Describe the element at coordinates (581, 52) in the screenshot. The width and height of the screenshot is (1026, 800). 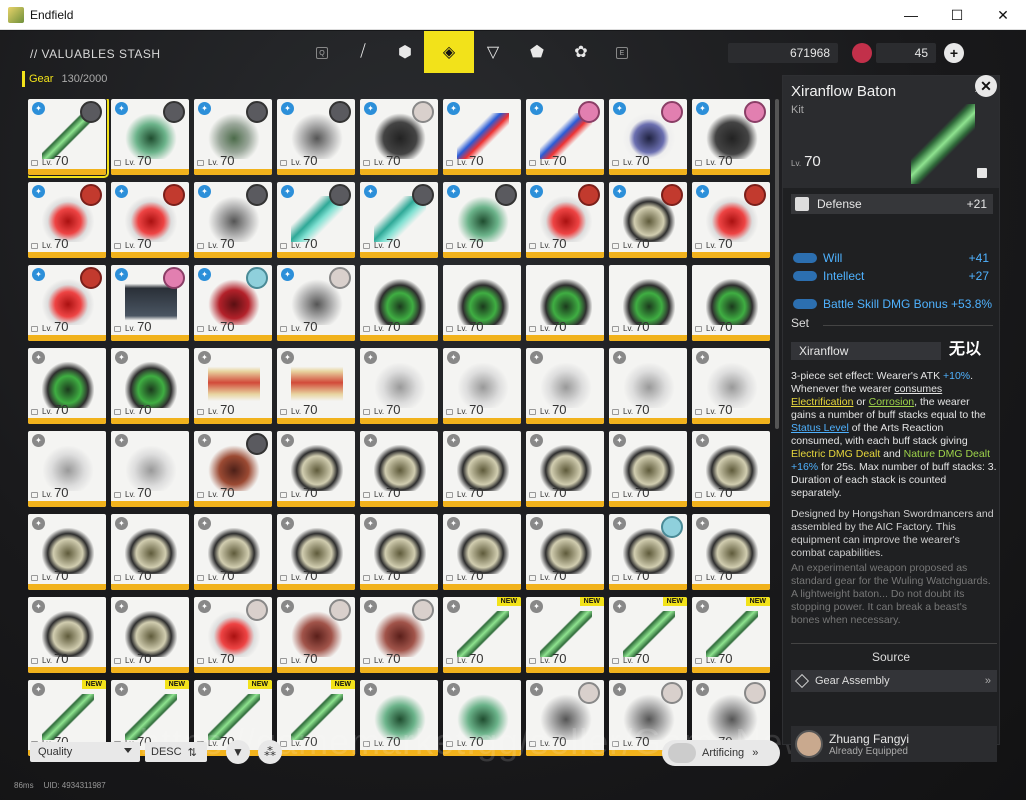
I see `tab-settings: ✿` at that location.